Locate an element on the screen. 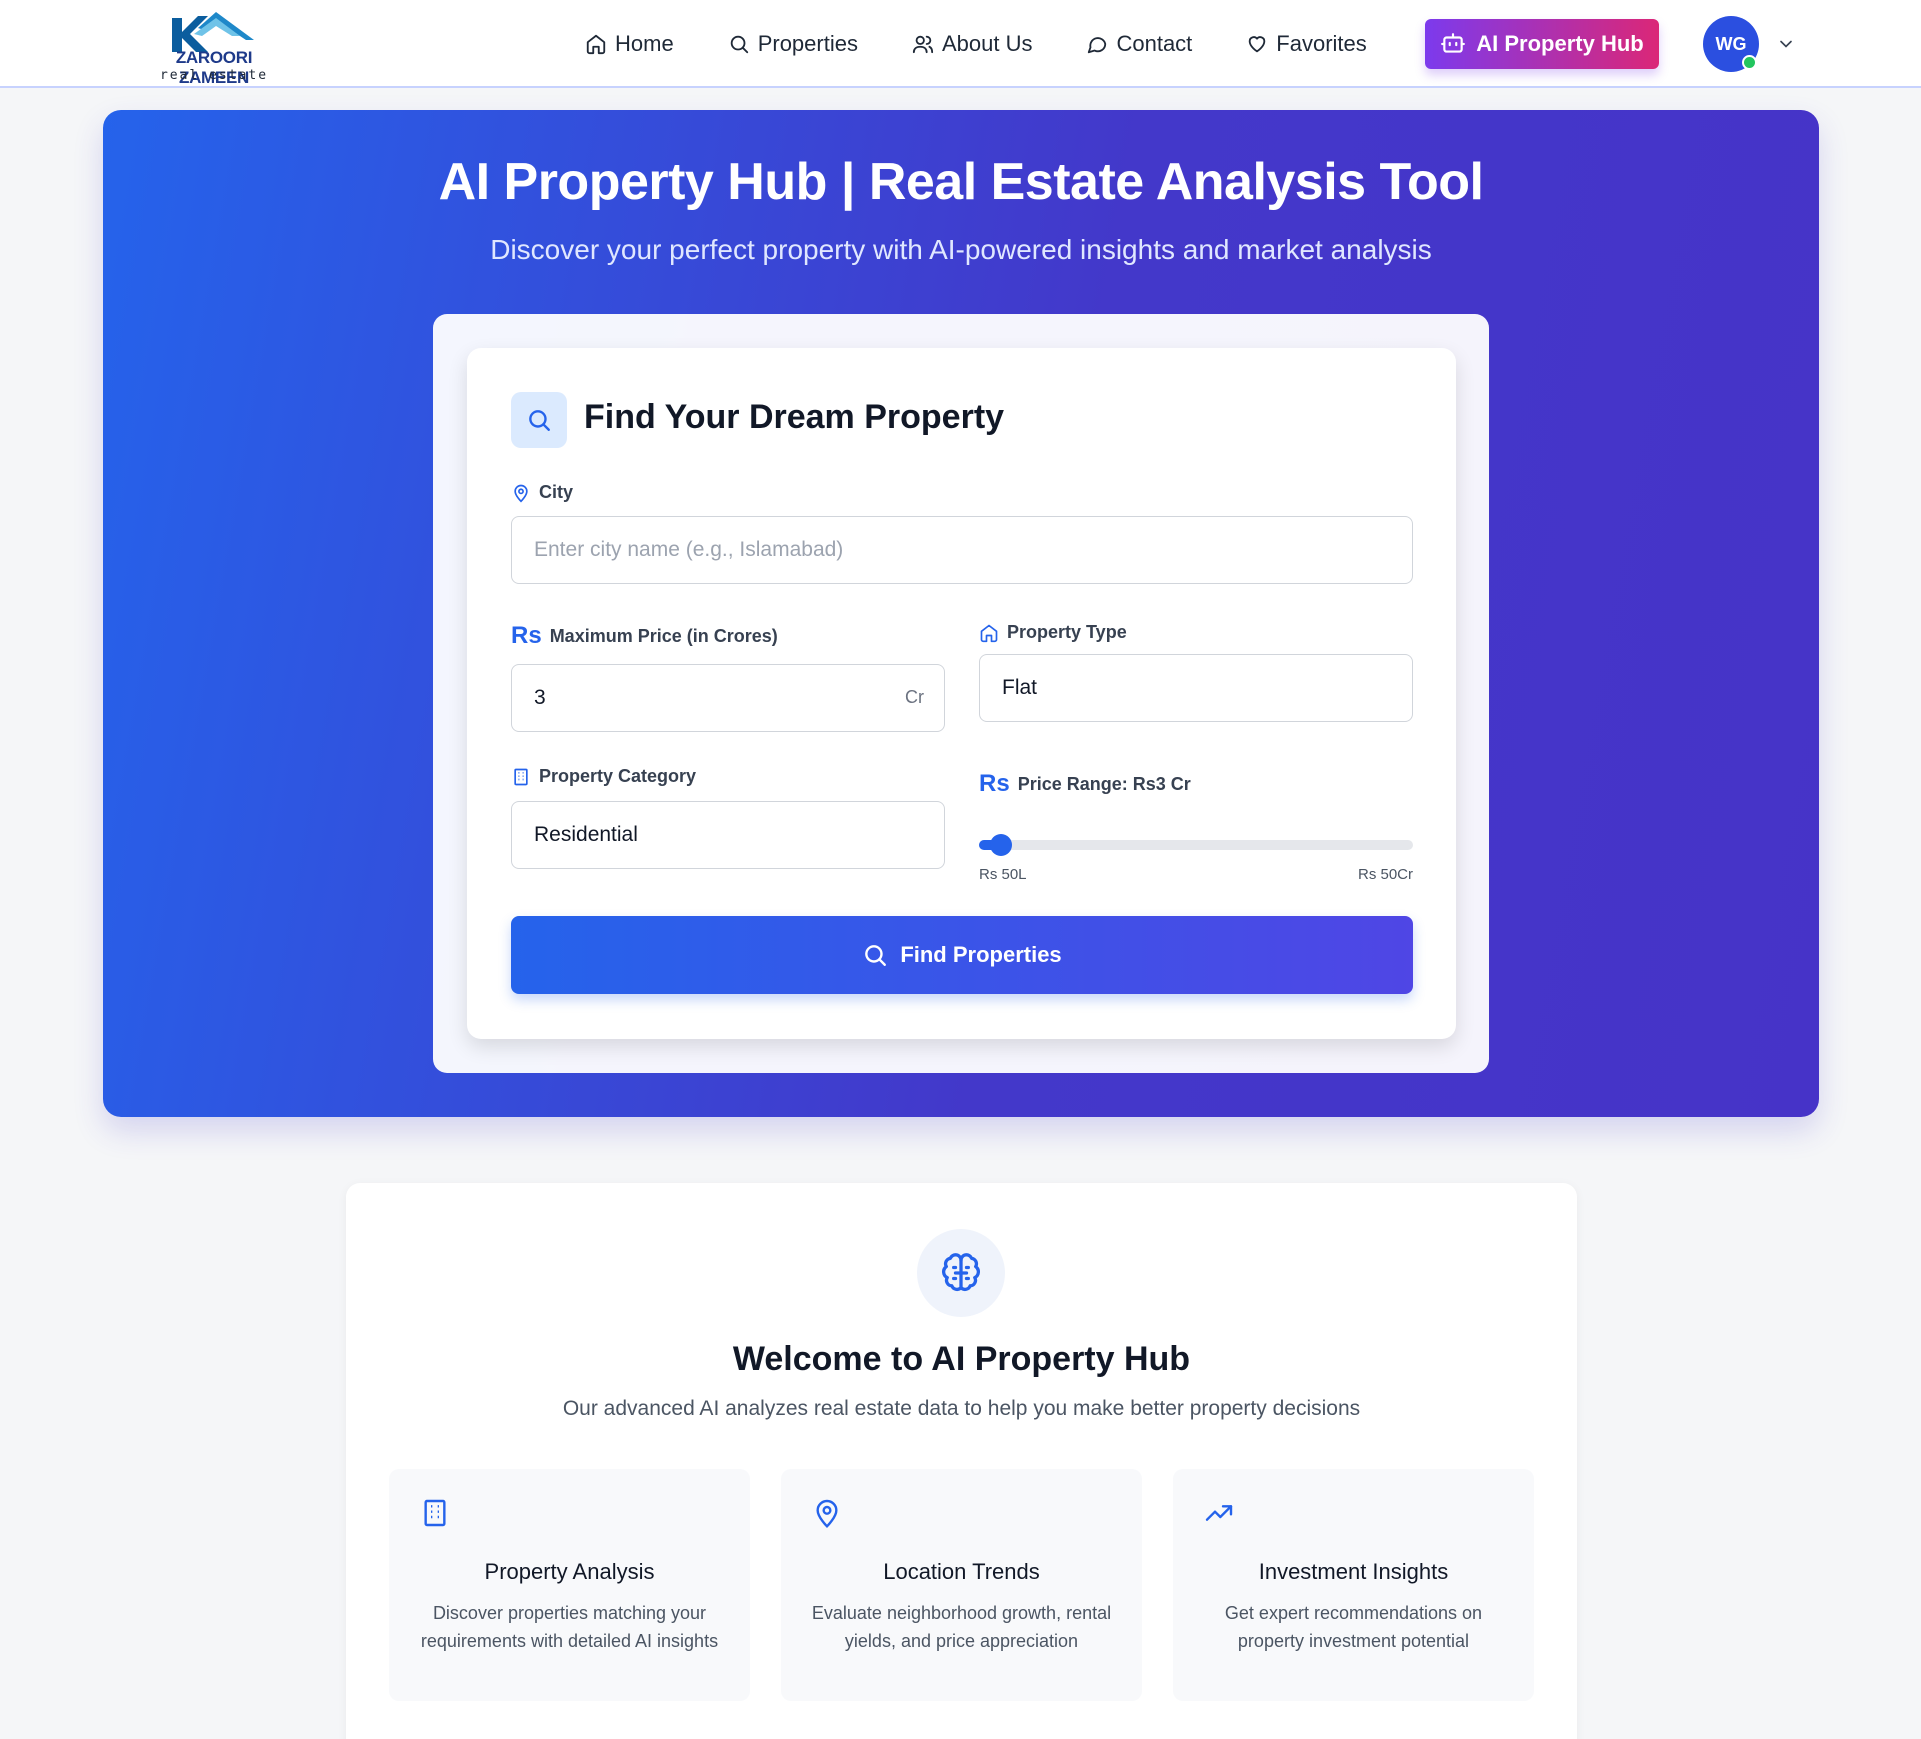 This screenshot has width=1921, height=1739. city-input: Enter city name (e.g., Islamabad) is located at coordinates (962, 550).